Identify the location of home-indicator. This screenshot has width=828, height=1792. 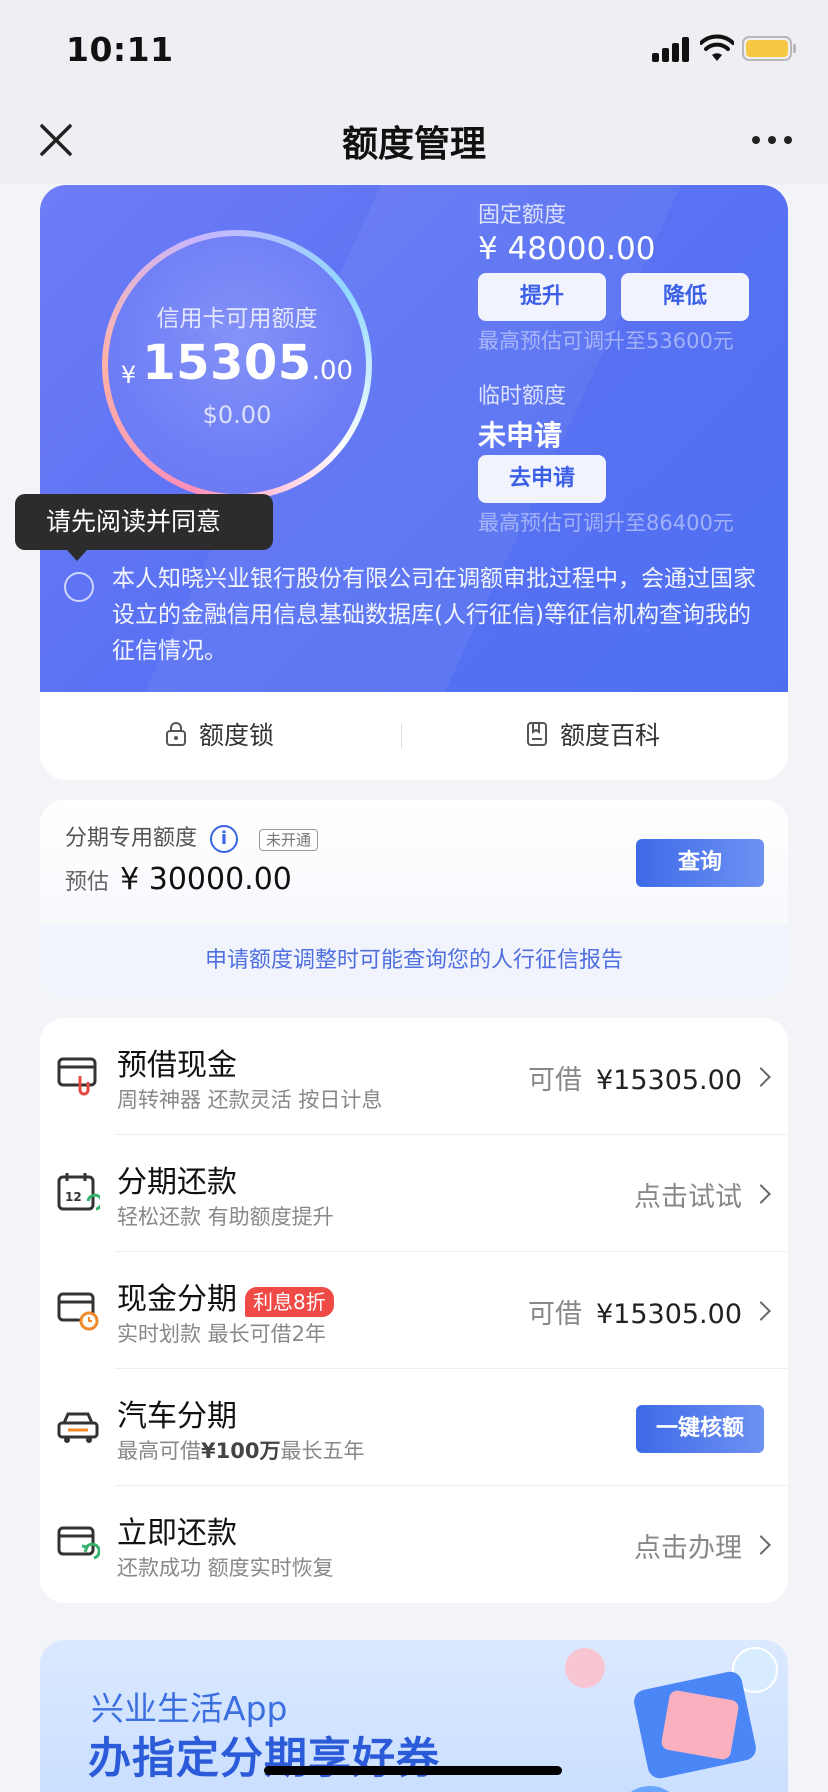
(413, 1770).